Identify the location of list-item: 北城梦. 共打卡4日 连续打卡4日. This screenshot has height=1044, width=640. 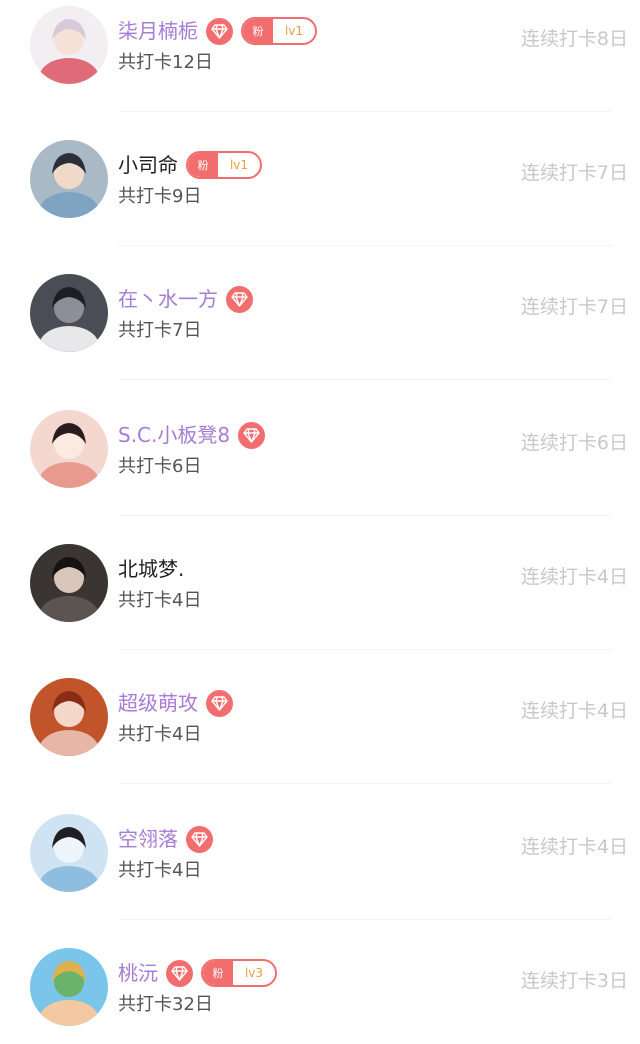
(320, 594).